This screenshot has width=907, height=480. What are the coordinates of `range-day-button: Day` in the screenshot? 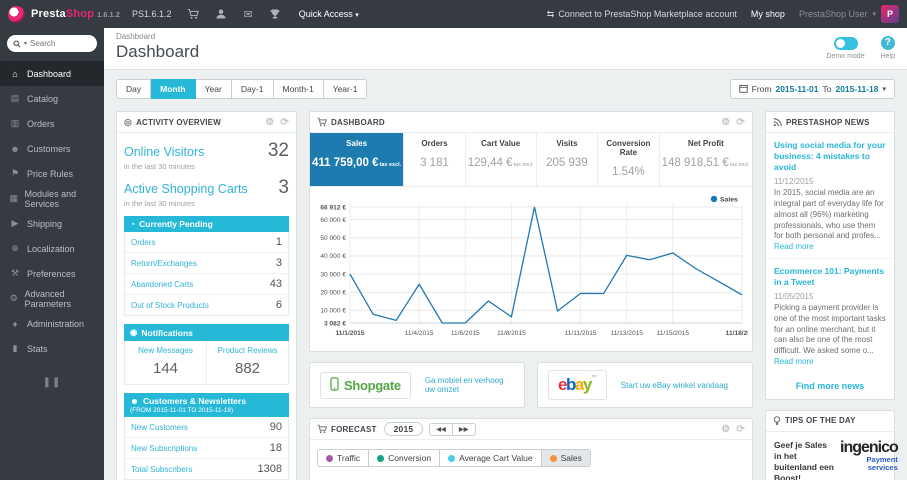 It's located at (134, 89).